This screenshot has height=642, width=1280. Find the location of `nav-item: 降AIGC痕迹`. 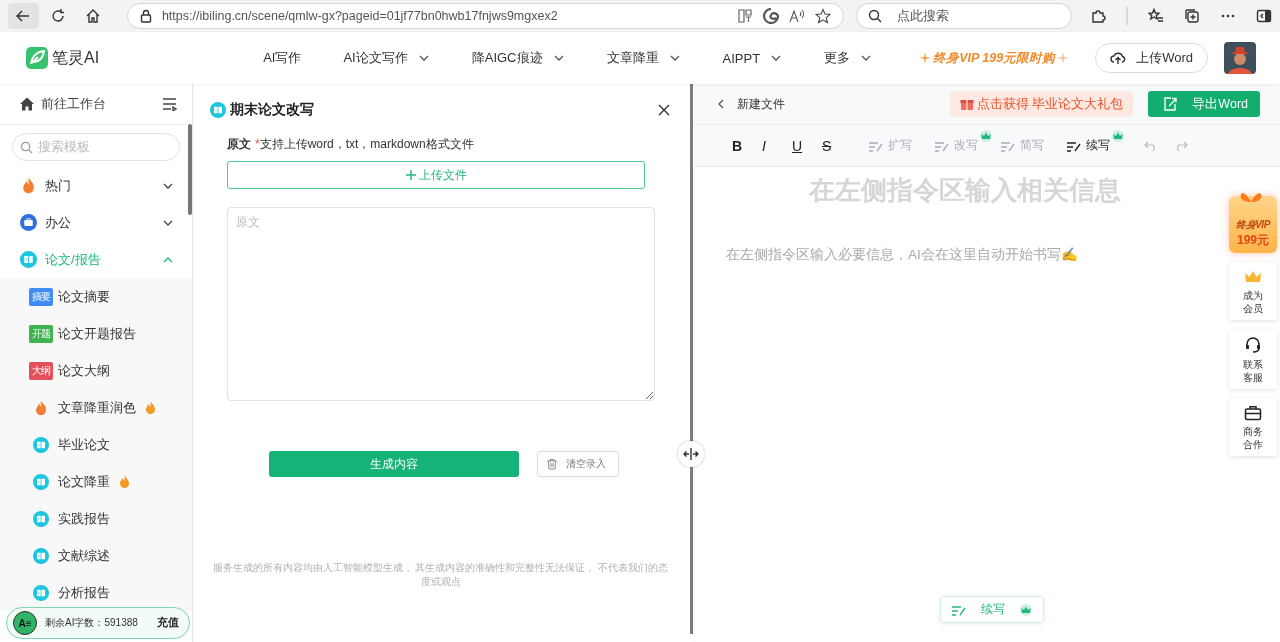

nav-item: 降AIGC痕迹 is located at coordinates (518, 58).